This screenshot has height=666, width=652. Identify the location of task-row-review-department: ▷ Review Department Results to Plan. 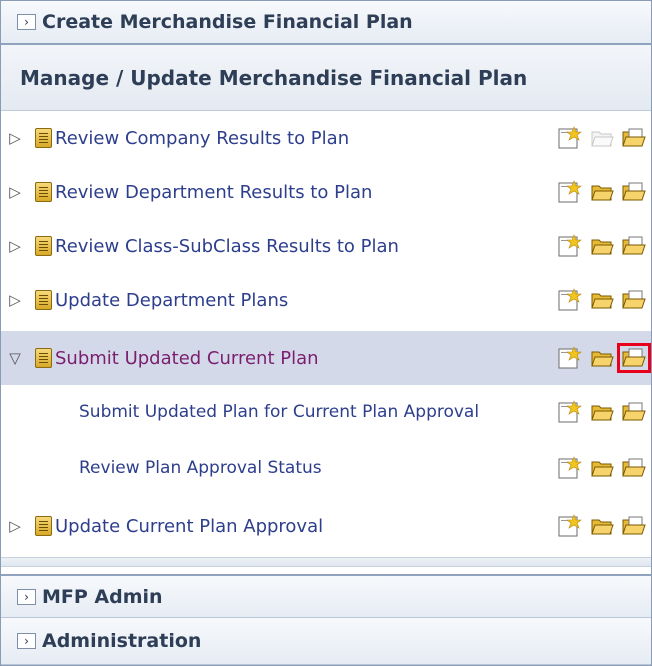
(326, 192).